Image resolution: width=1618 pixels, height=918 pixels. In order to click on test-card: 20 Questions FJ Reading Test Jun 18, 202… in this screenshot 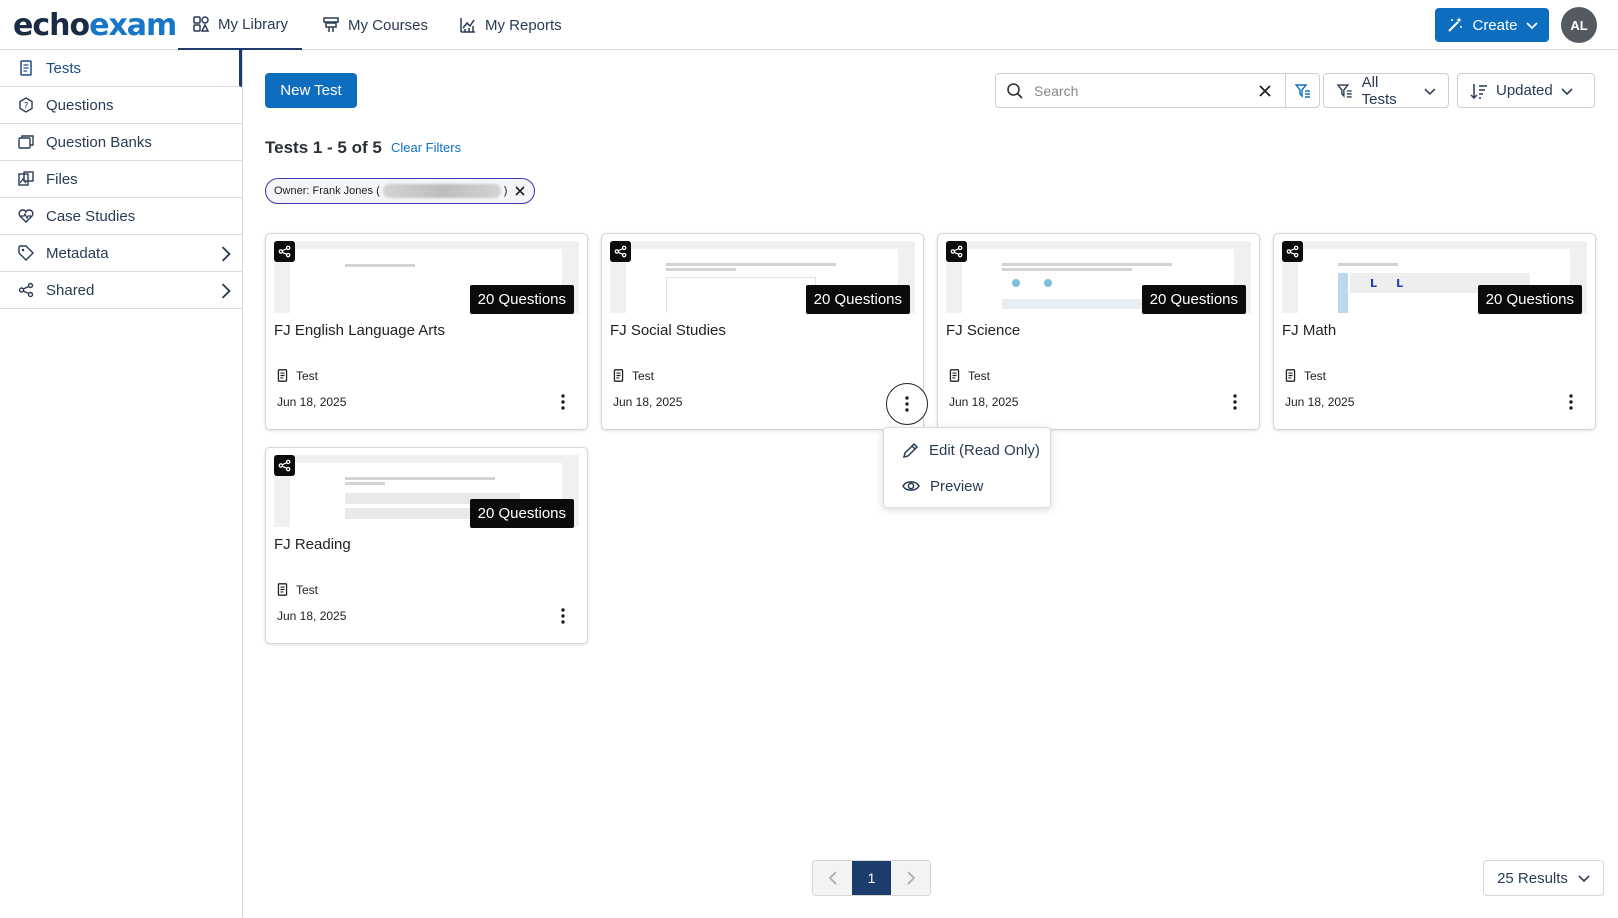, I will do `click(426, 545)`.